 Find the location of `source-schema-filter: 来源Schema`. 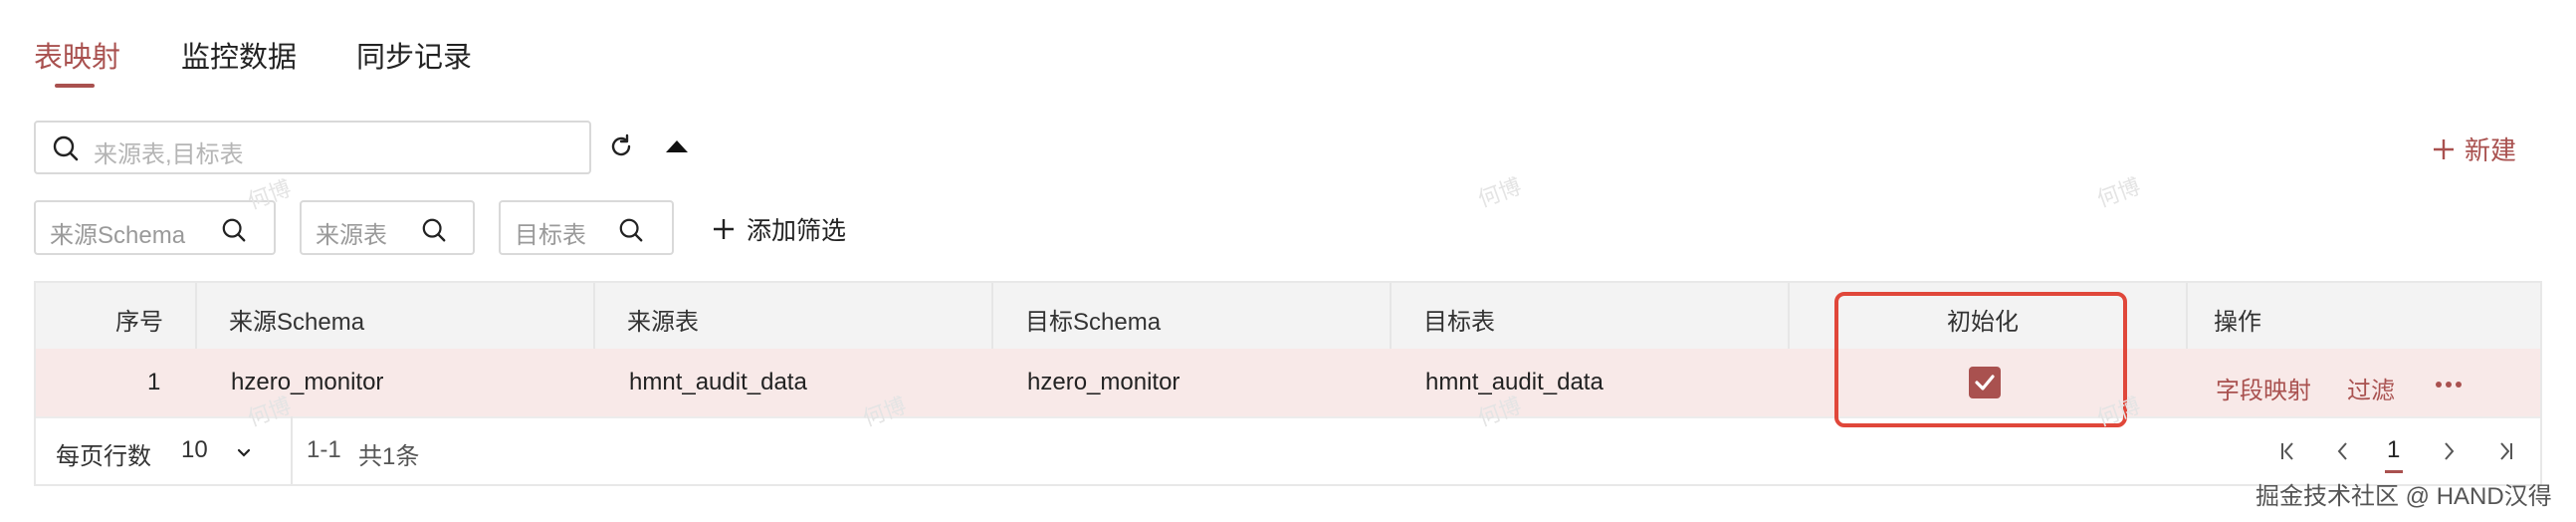

source-schema-filter: 来源Schema is located at coordinates (155, 228).